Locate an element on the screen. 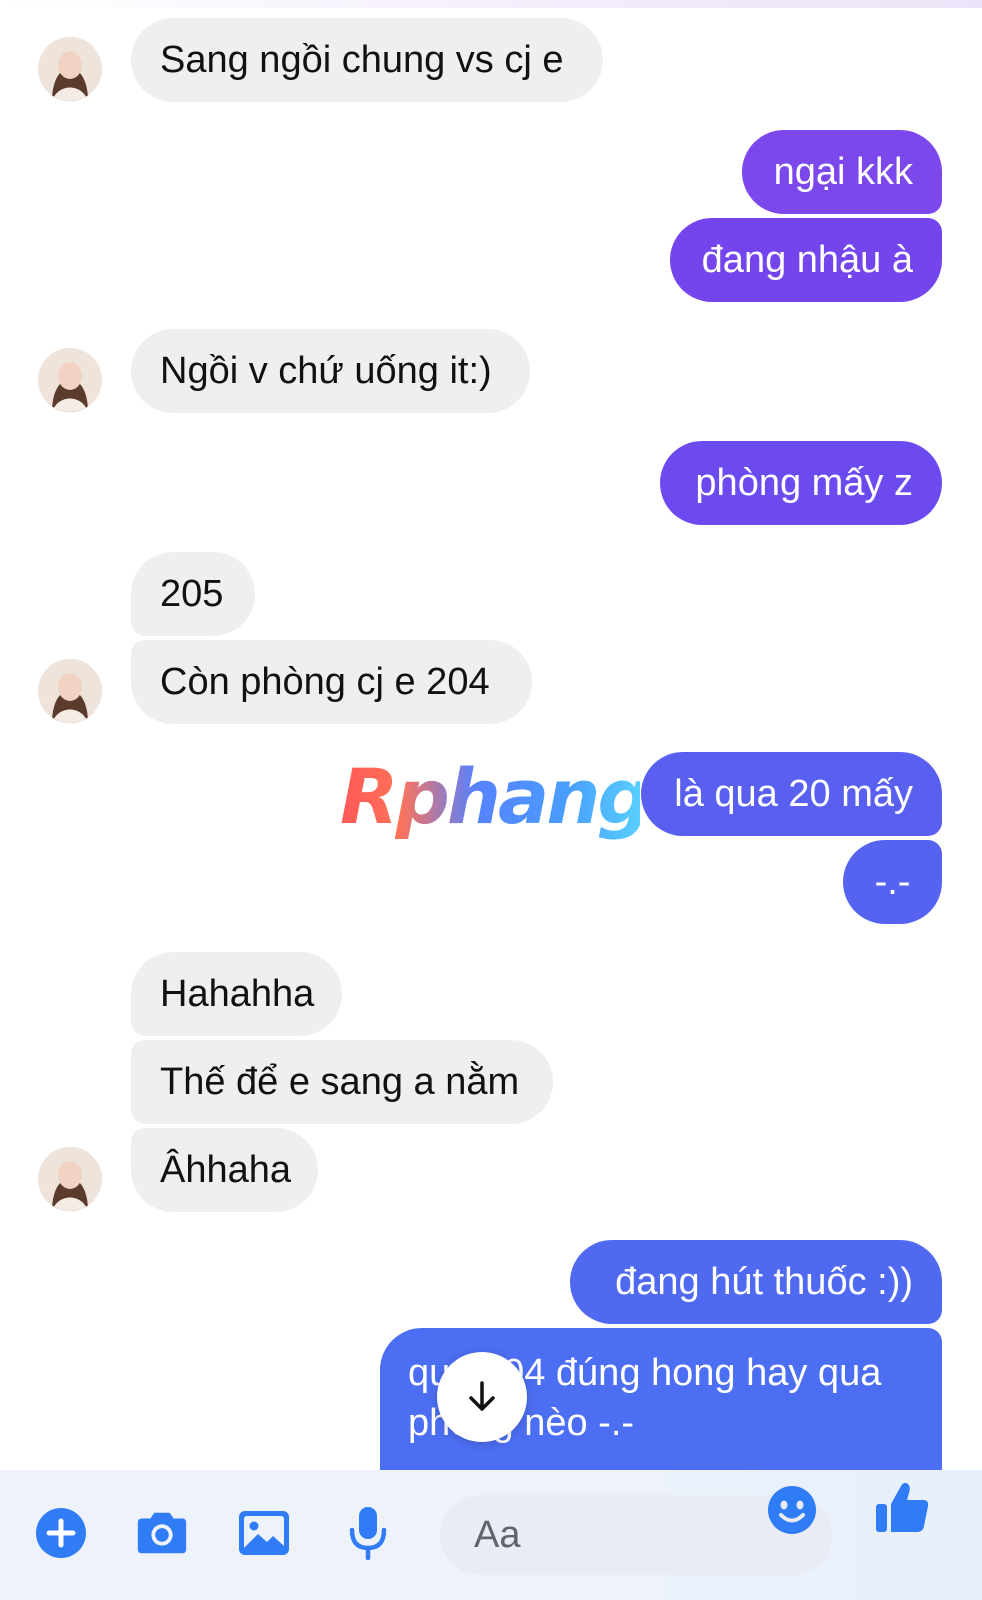  message-text: Hahahha is located at coordinates (237, 994).